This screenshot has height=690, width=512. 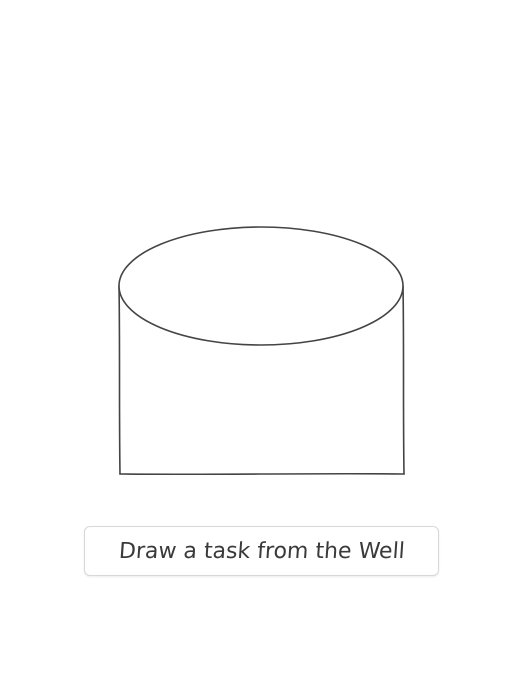 I want to click on well-bottom, so click(x=262, y=474).